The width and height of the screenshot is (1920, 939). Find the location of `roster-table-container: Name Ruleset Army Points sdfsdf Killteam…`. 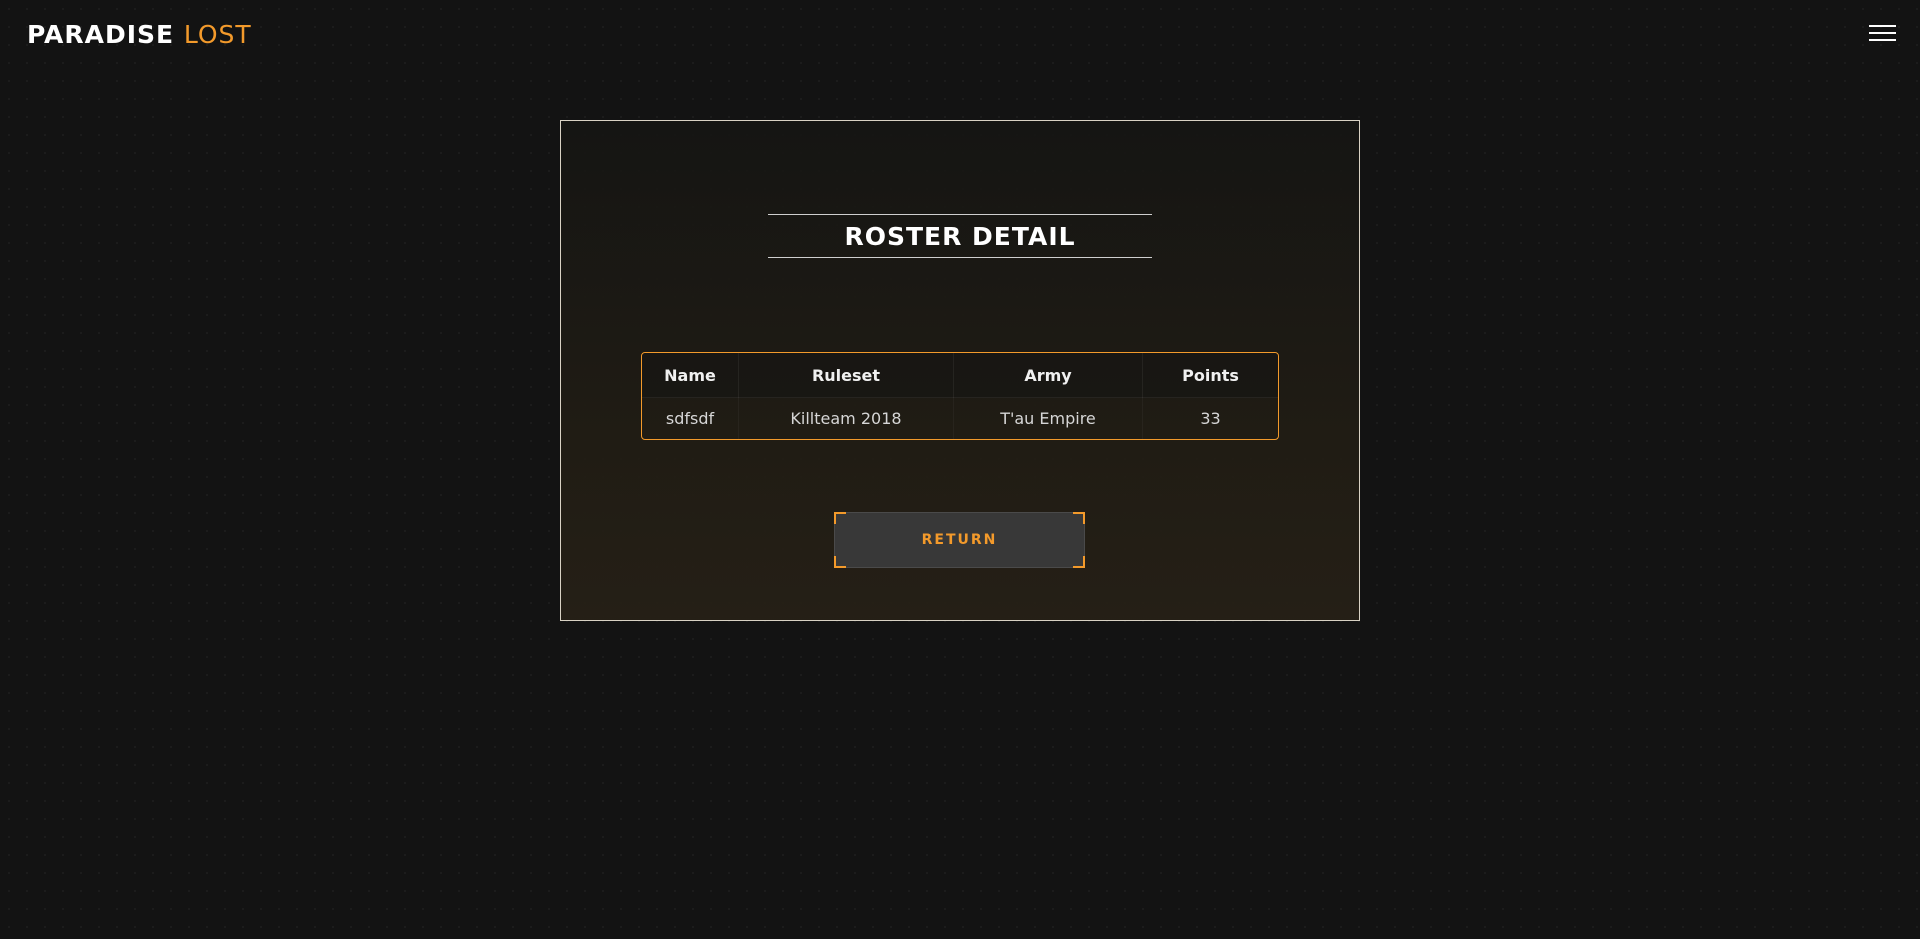

roster-table-container: Name Ruleset Army Points sdfsdf Killteam… is located at coordinates (960, 396).